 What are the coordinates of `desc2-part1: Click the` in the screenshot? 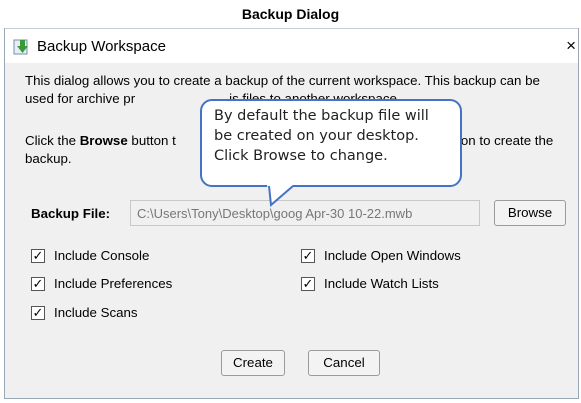 It's located at (52, 140).